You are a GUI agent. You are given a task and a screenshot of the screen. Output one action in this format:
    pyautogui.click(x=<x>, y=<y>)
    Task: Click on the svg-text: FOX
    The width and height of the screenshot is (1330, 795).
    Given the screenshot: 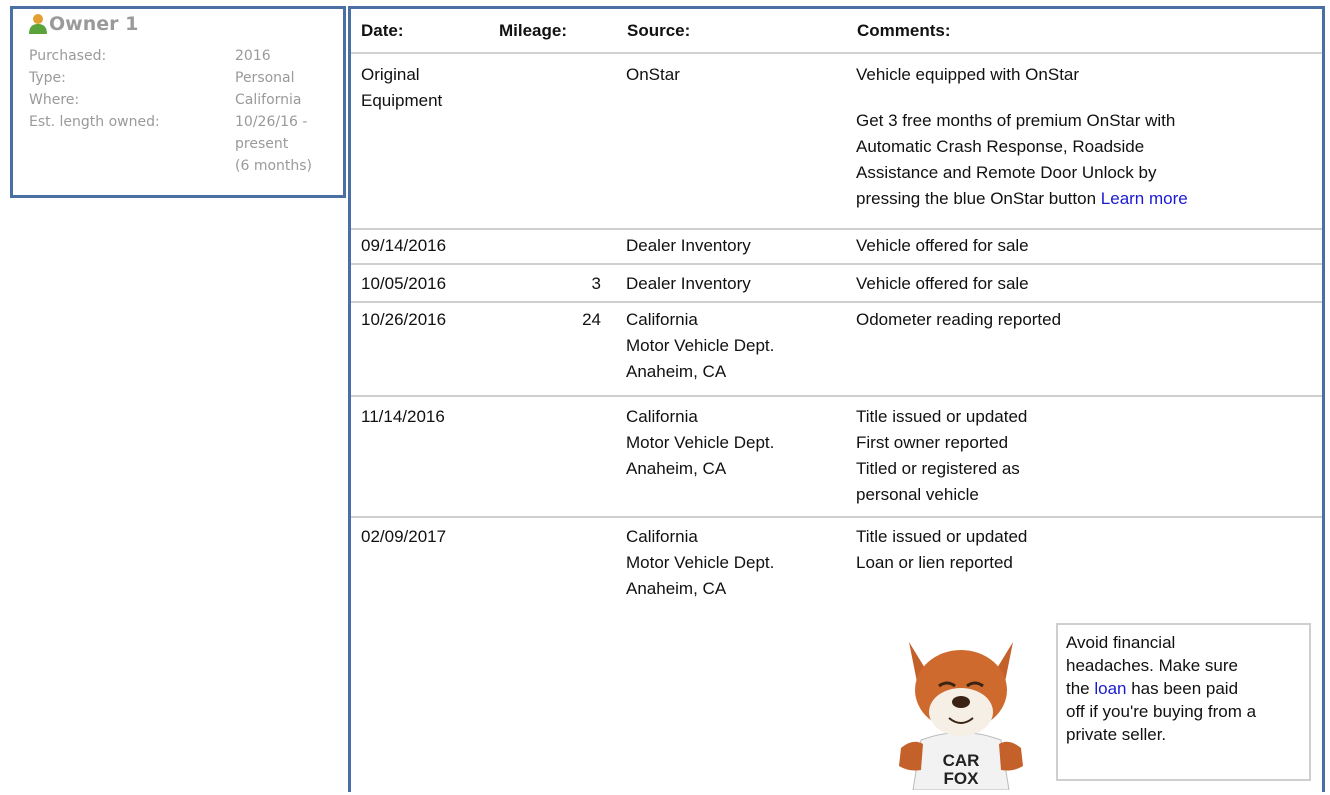 What is the action you would take?
    pyautogui.click(x=962, y=778)
    